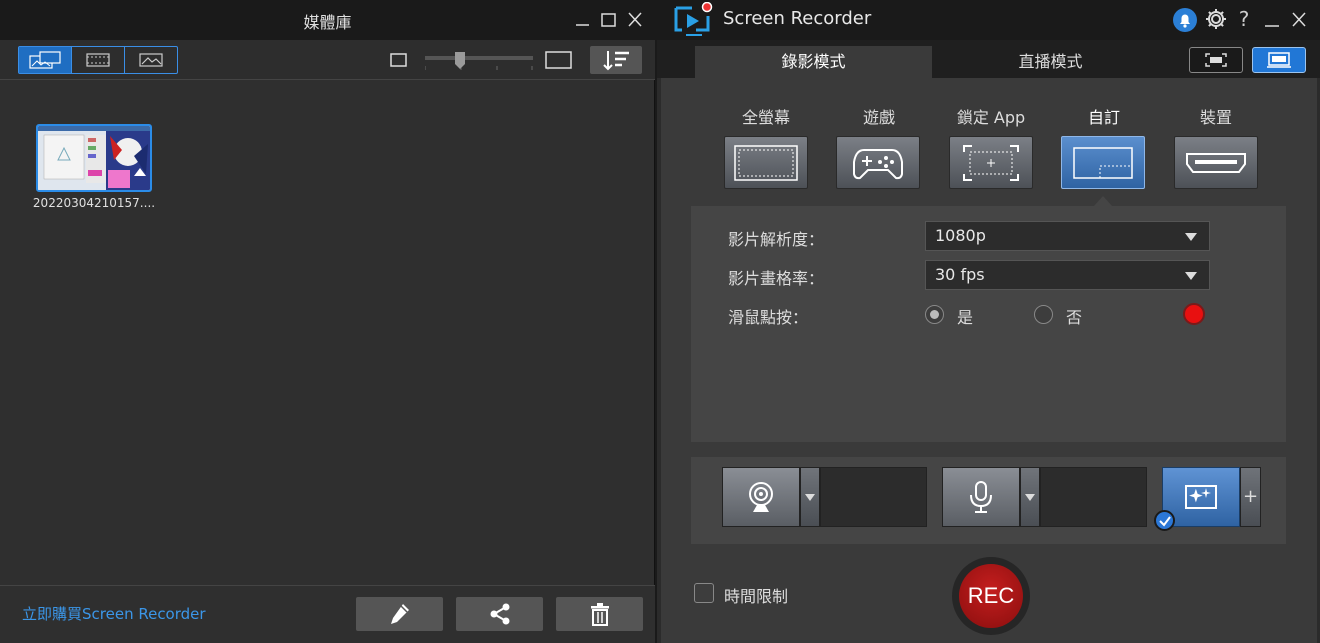 The height and width of the screenshot is (643, 1320). What do you see at coordinates (797, 18) in the screenshot?
I see `recorder-title: Screen Recorder` at bounding box center [797, 18].